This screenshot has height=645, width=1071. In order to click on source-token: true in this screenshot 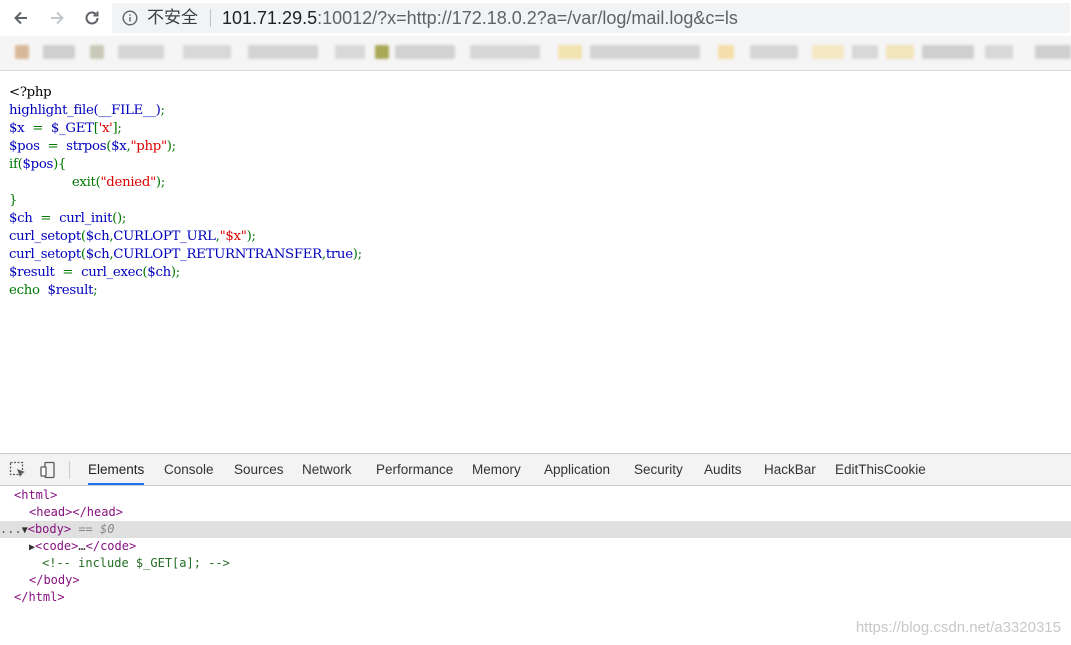, I will do `click(339, 254)`.